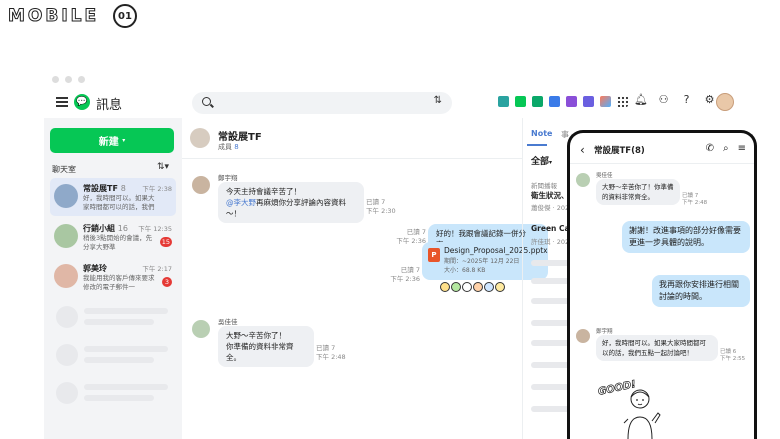  I want to click on help-icon: ?, so click(686, 99).